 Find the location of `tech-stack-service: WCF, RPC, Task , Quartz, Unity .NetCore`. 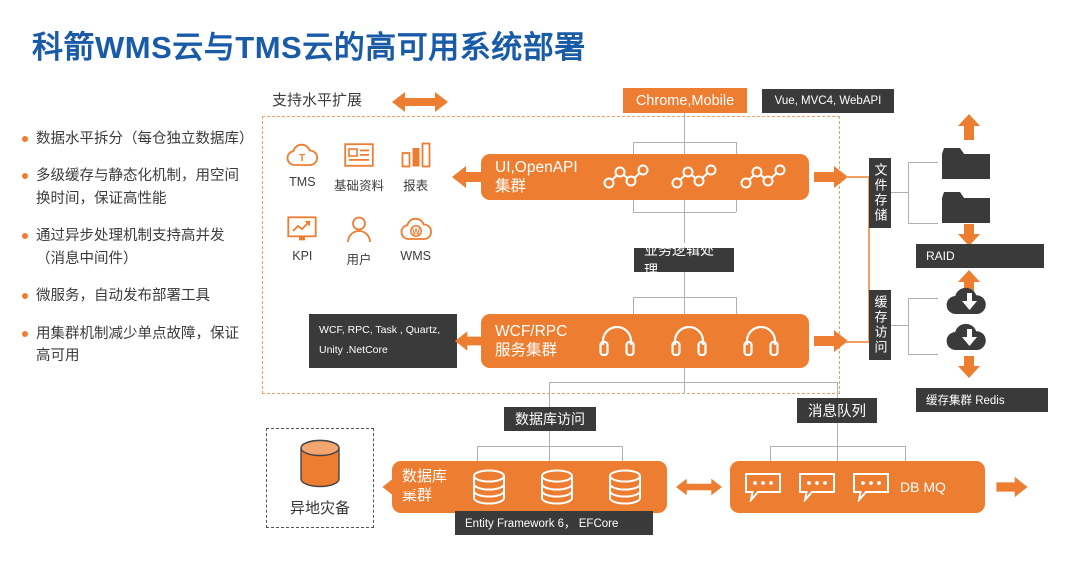

tech-stack-service: WCF, RPC, Task , Quartz, Unity .NetCore is located at coordinates (383, 341).